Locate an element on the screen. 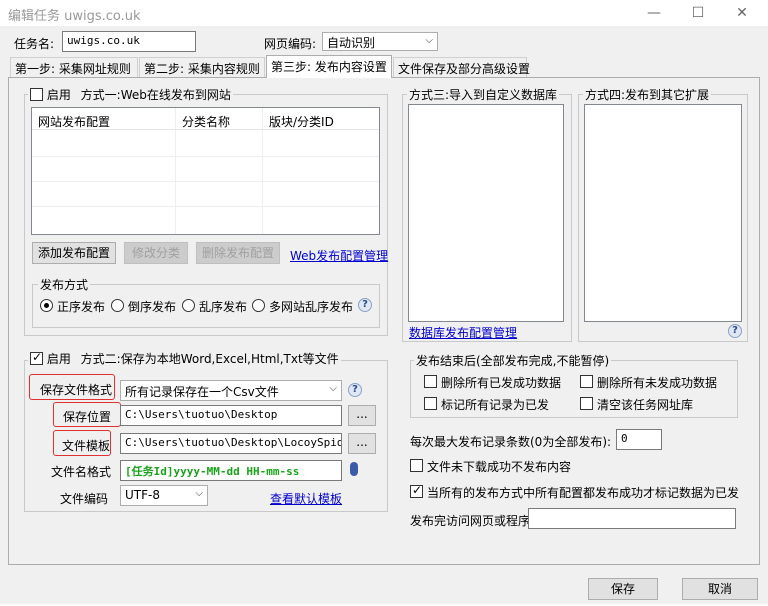 The image size is (768, 606). insert-tag-icon is located at coordinates (354, 469).